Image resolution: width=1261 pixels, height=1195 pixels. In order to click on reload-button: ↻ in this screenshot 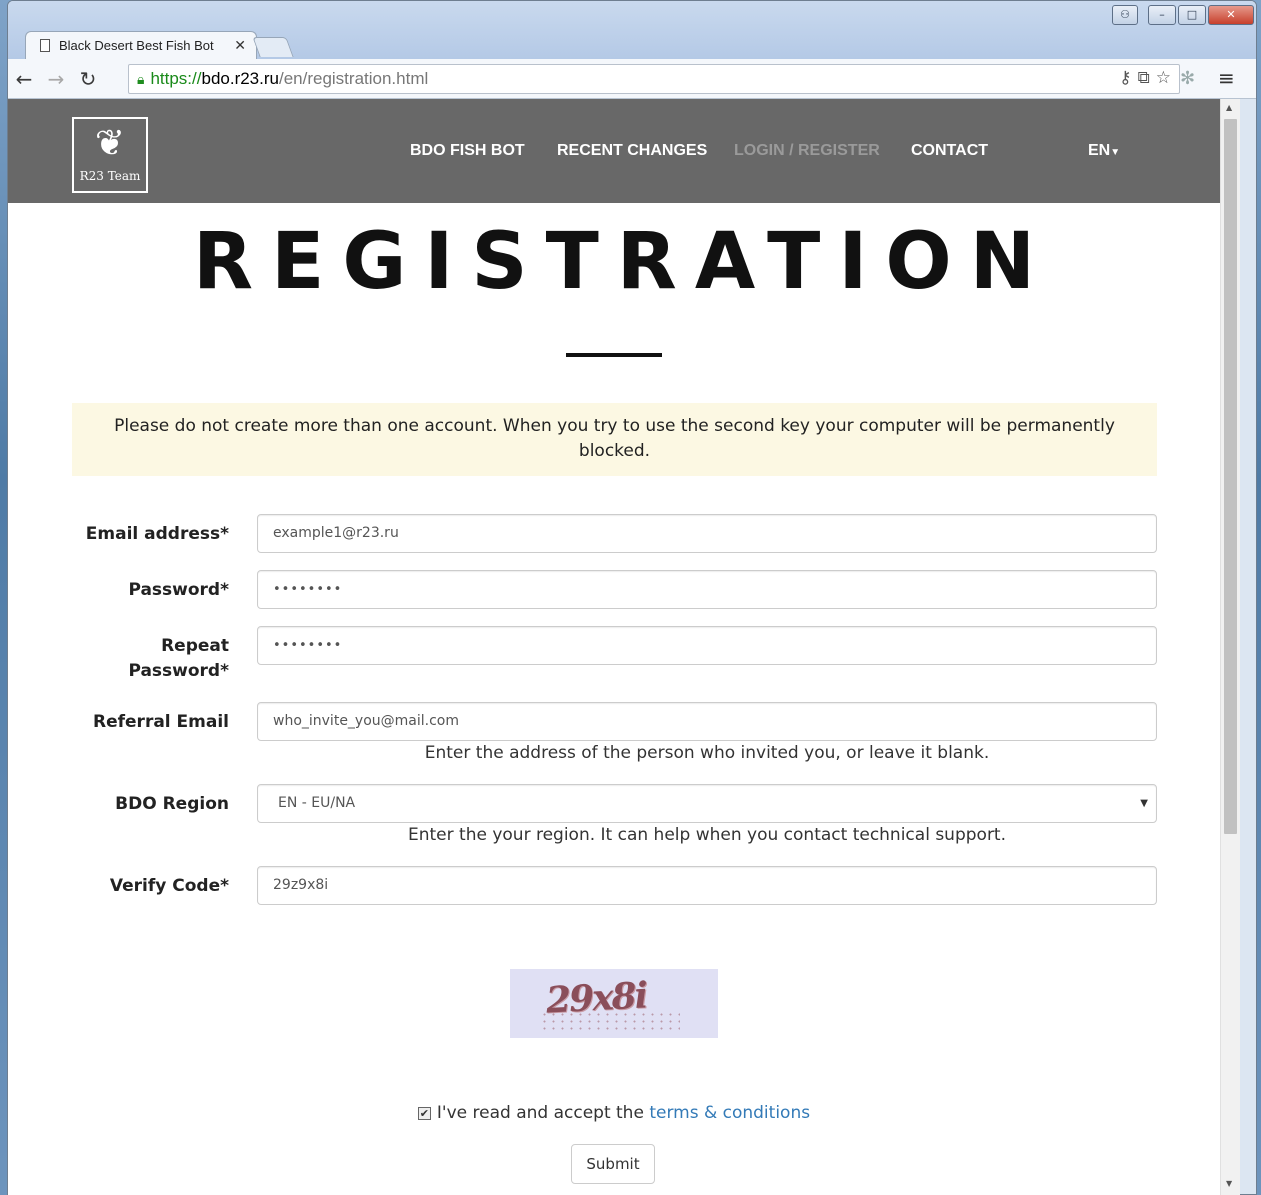, I will do `click(88, 79)`.